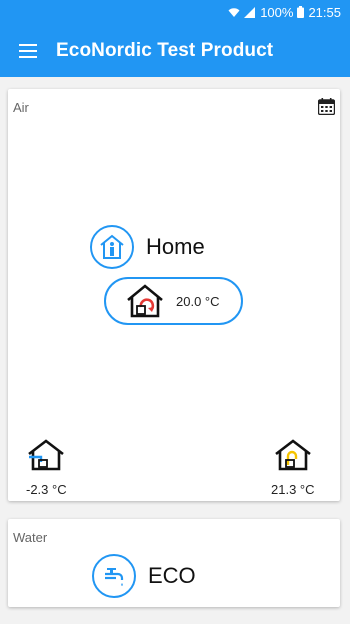 The width and height of the screenshot is (350, 624). I want to click on water-card: Water ECO, so click(174, 563).